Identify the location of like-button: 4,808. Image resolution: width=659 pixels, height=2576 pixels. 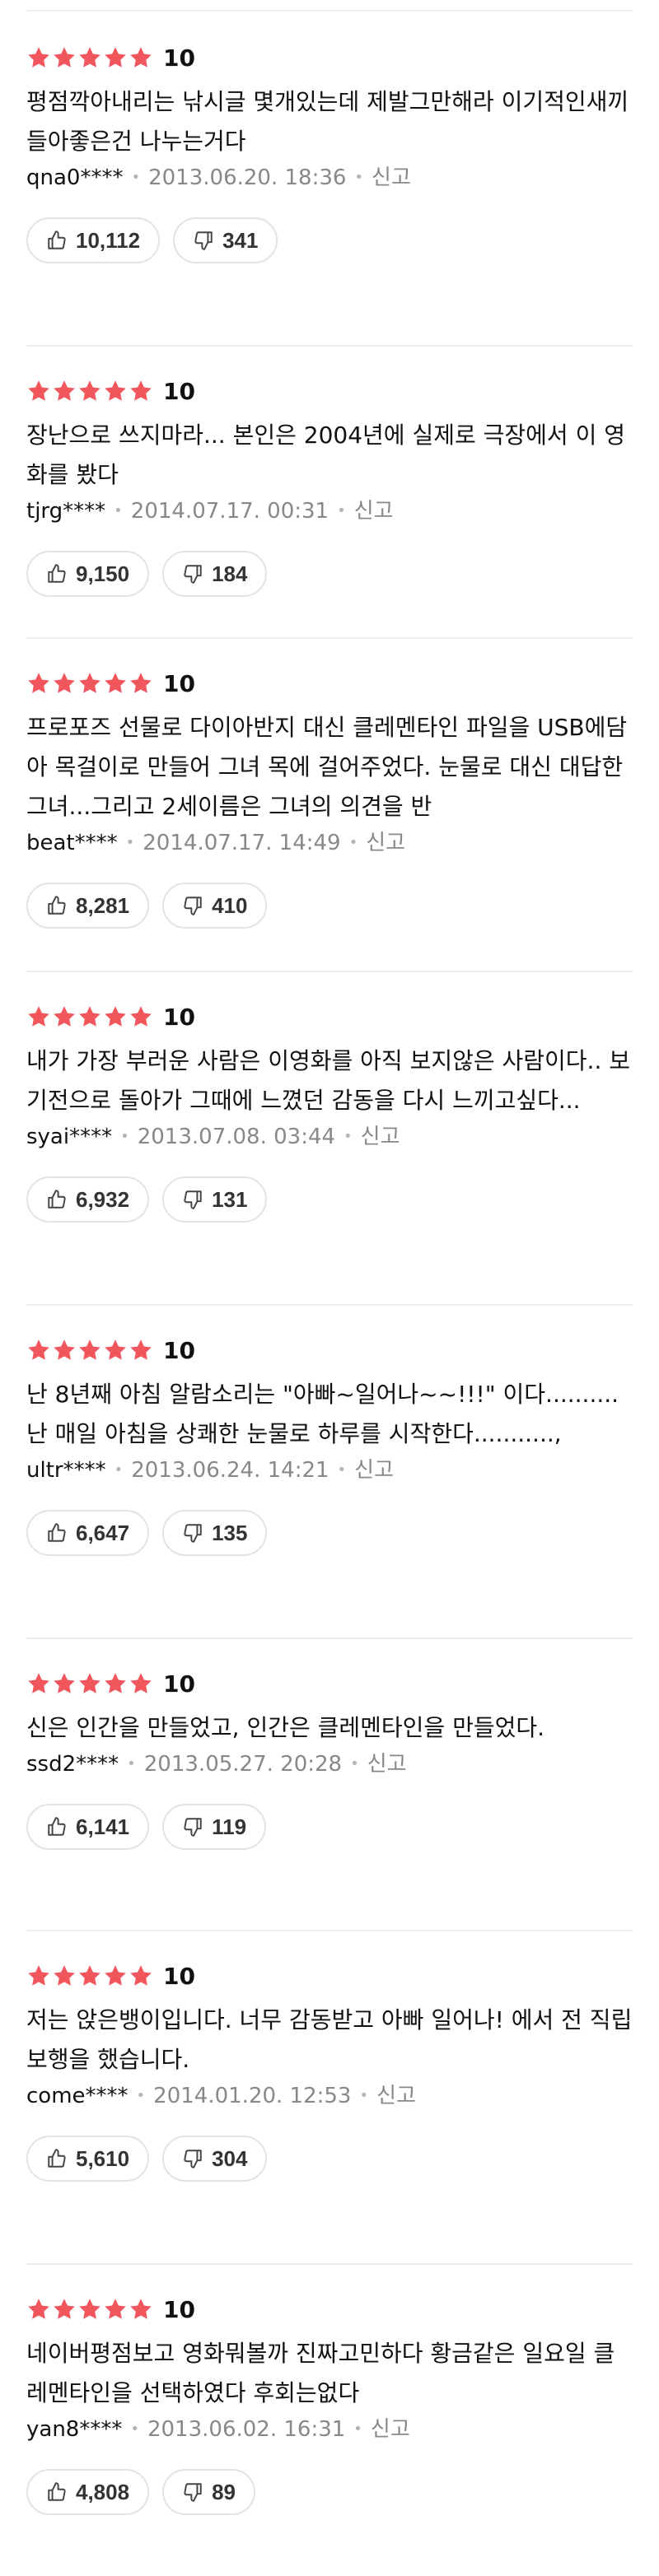
(88, 2492).